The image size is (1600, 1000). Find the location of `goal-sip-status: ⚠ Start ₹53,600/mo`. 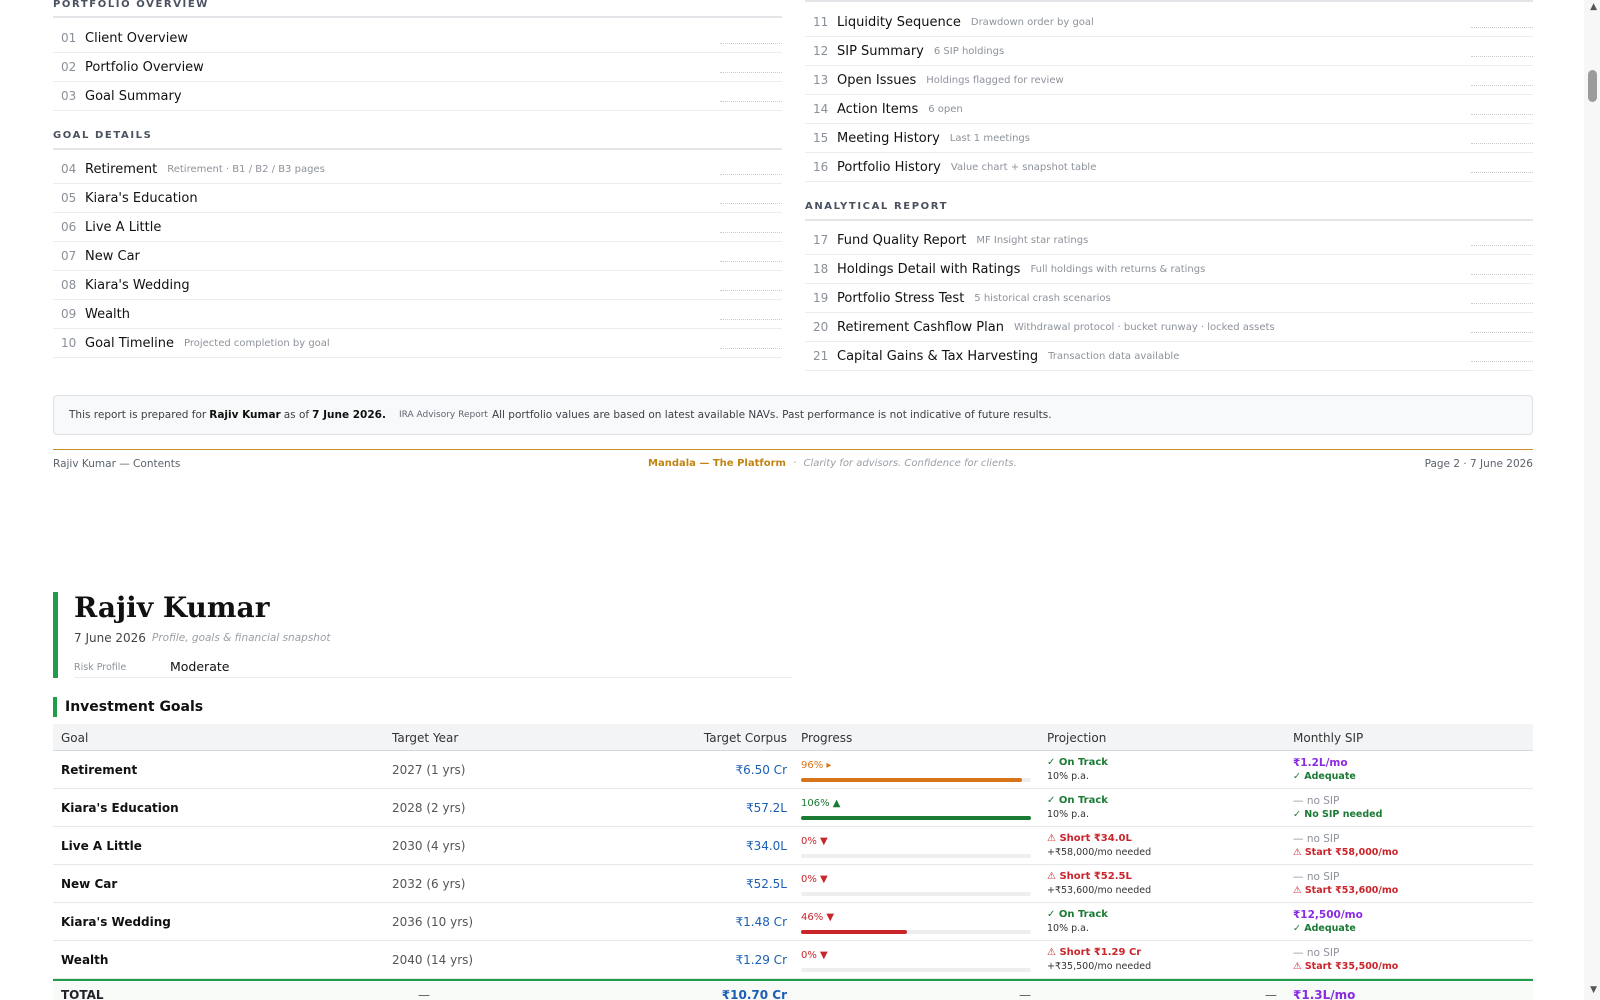

goal-sip-status: ⚠ Start ₹53,600/mo is located at coordinates (1346, 890).